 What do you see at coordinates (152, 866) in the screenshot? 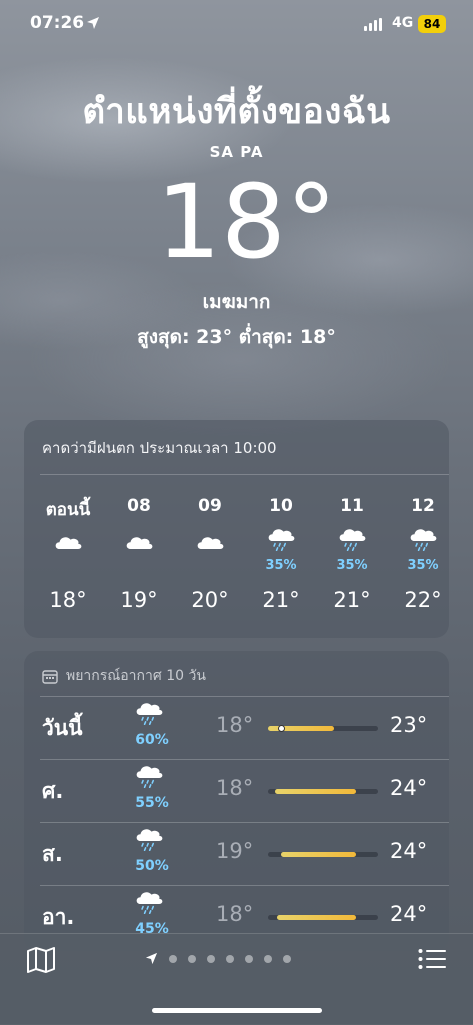
I see `precip-probability: 50%` at bounding box center [152, 866].